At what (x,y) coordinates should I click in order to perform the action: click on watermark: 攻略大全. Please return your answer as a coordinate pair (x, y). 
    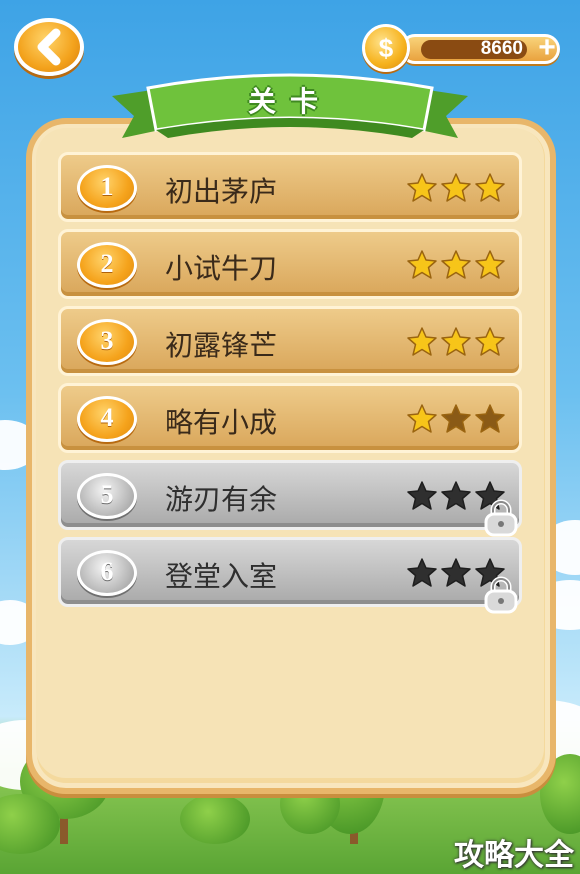
    Looking at the image, I should click on (514, 855).